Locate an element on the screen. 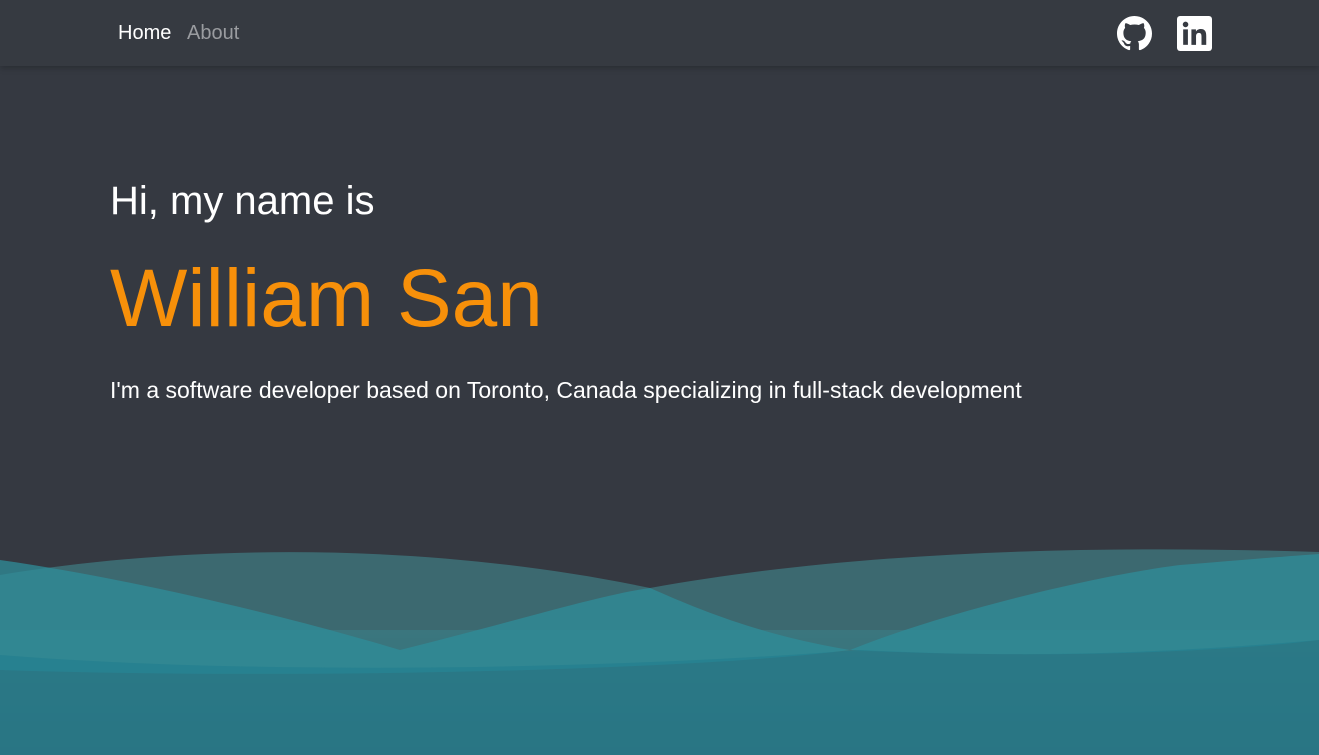  hero-greeting: Hi, my name is is located at coordinates (242, 201).